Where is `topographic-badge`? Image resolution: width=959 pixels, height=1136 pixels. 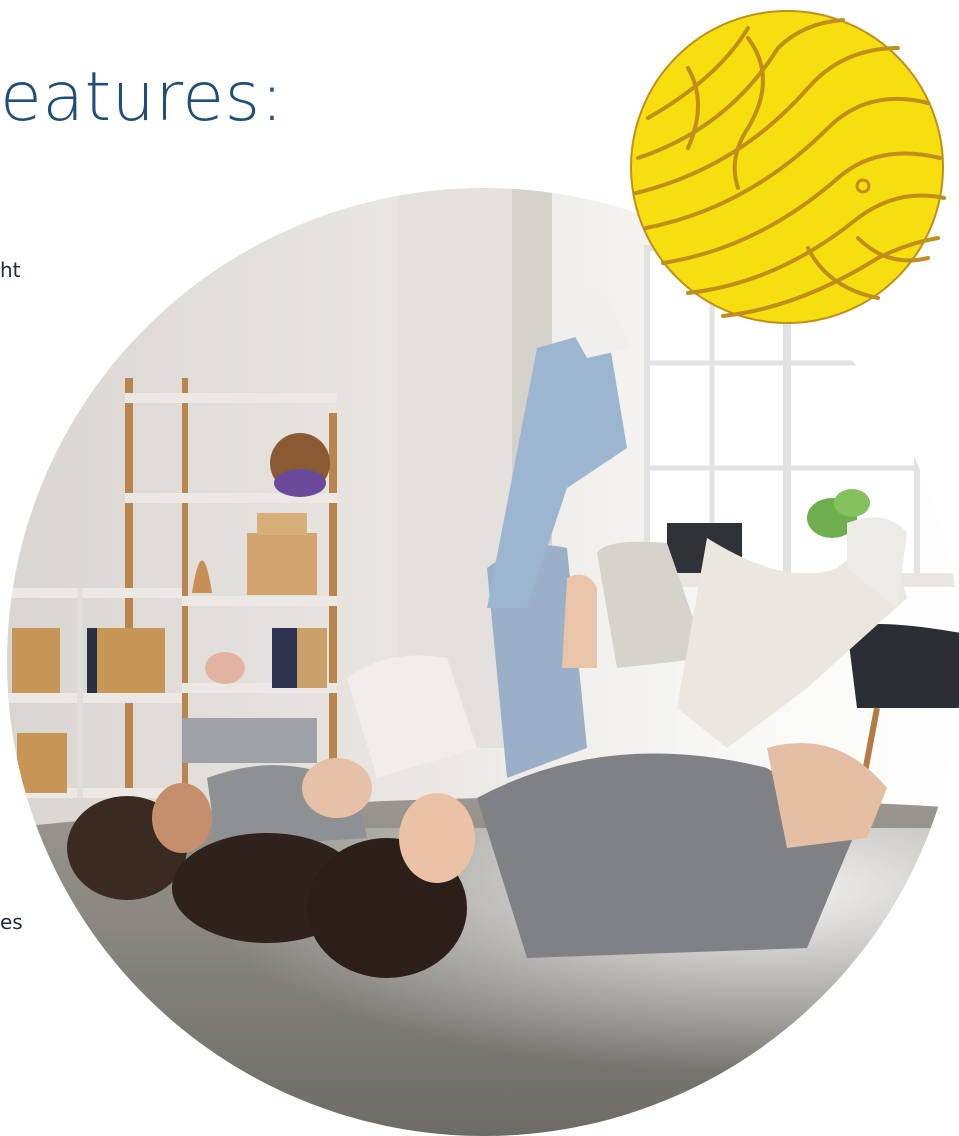 topographic-badge is located at coordinates (787, 167).